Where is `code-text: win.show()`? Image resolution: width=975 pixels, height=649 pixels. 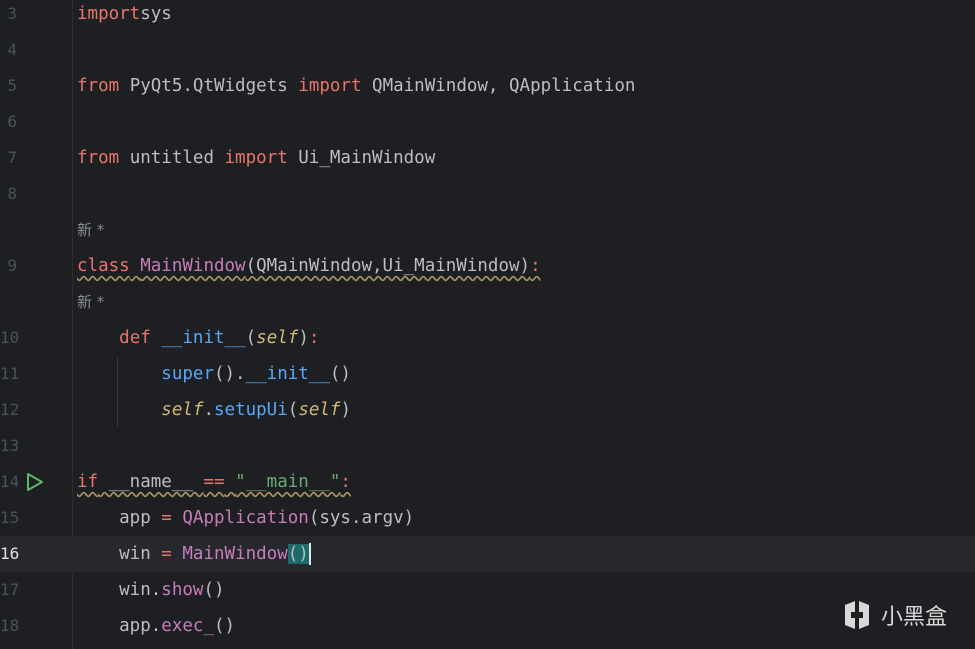 code-text: win.show() is located at coordinates (150, 590).